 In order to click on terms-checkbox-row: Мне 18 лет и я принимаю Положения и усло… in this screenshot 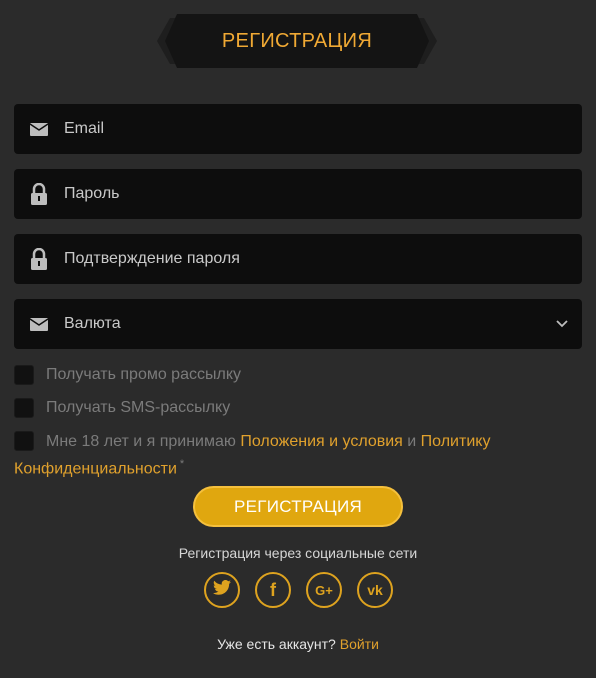, I will do `click(299, 455)`.